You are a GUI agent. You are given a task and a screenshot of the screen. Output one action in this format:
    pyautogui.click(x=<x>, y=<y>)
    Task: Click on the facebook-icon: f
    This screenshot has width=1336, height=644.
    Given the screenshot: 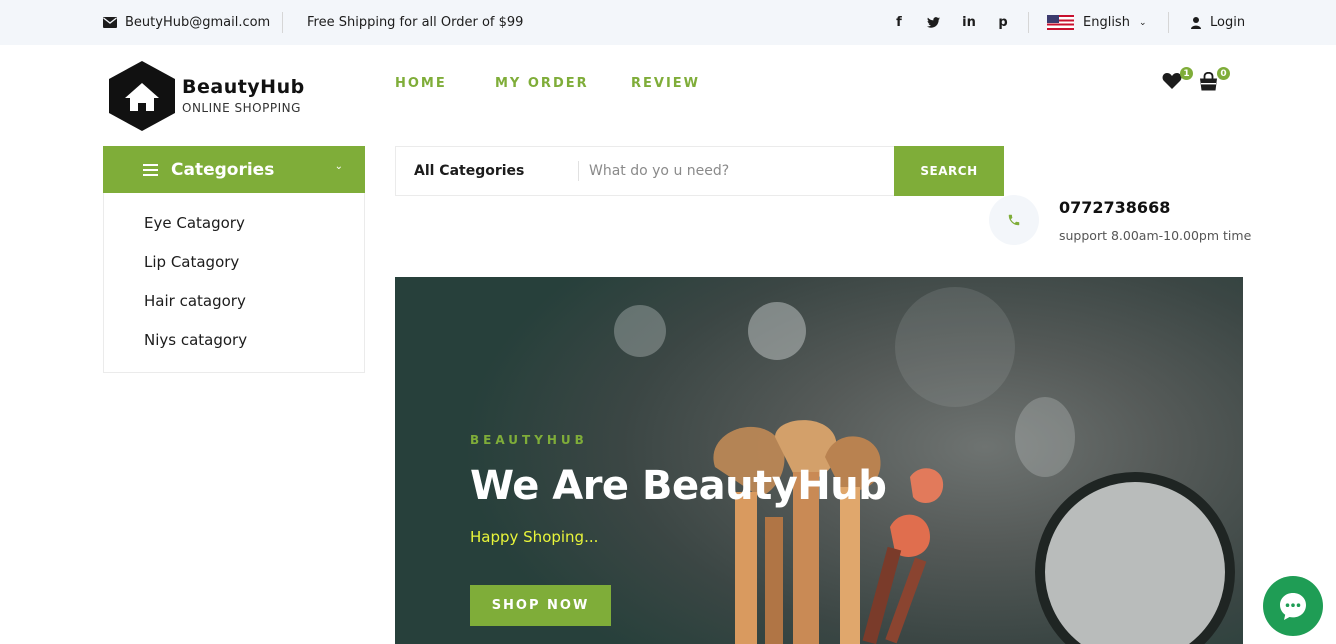 What is the action you would take?
    pyautogui.click(x=899, y=22)
    